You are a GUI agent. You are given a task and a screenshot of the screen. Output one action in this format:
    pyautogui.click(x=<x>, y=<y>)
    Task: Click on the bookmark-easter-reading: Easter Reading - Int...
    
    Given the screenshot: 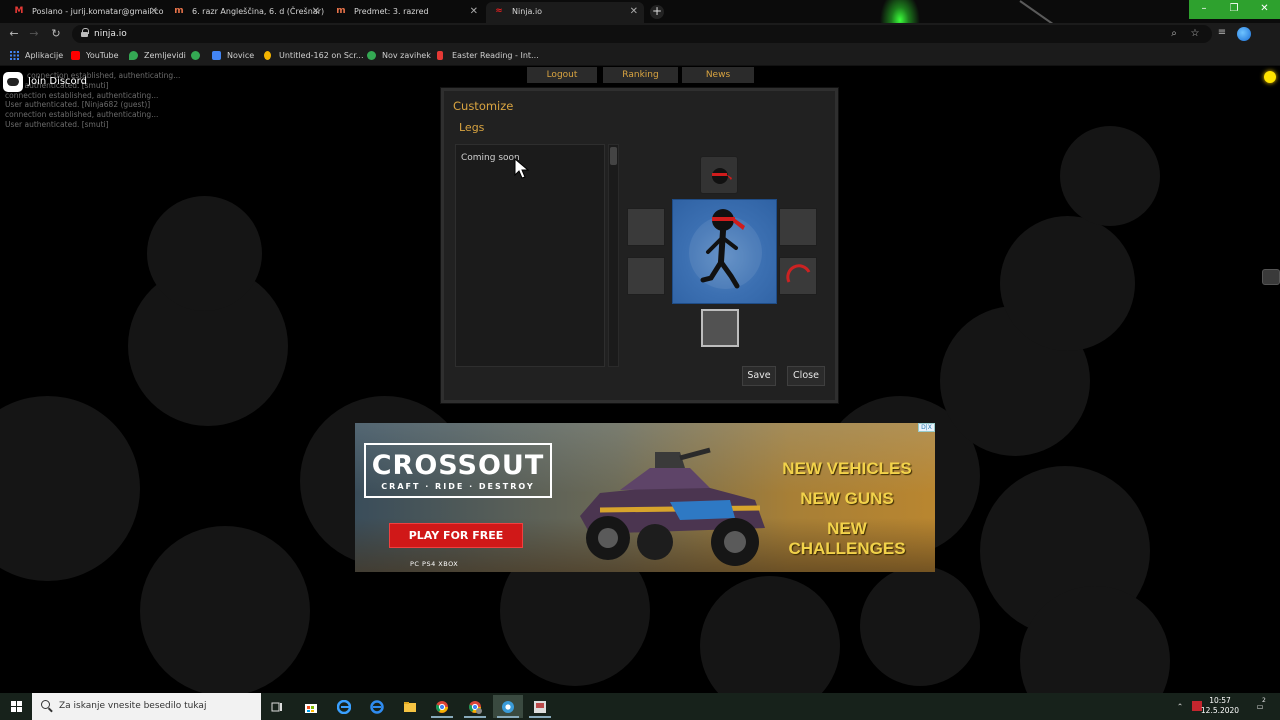 What is the action you would take?
    pyautogui.click(x=488, y=55)
    